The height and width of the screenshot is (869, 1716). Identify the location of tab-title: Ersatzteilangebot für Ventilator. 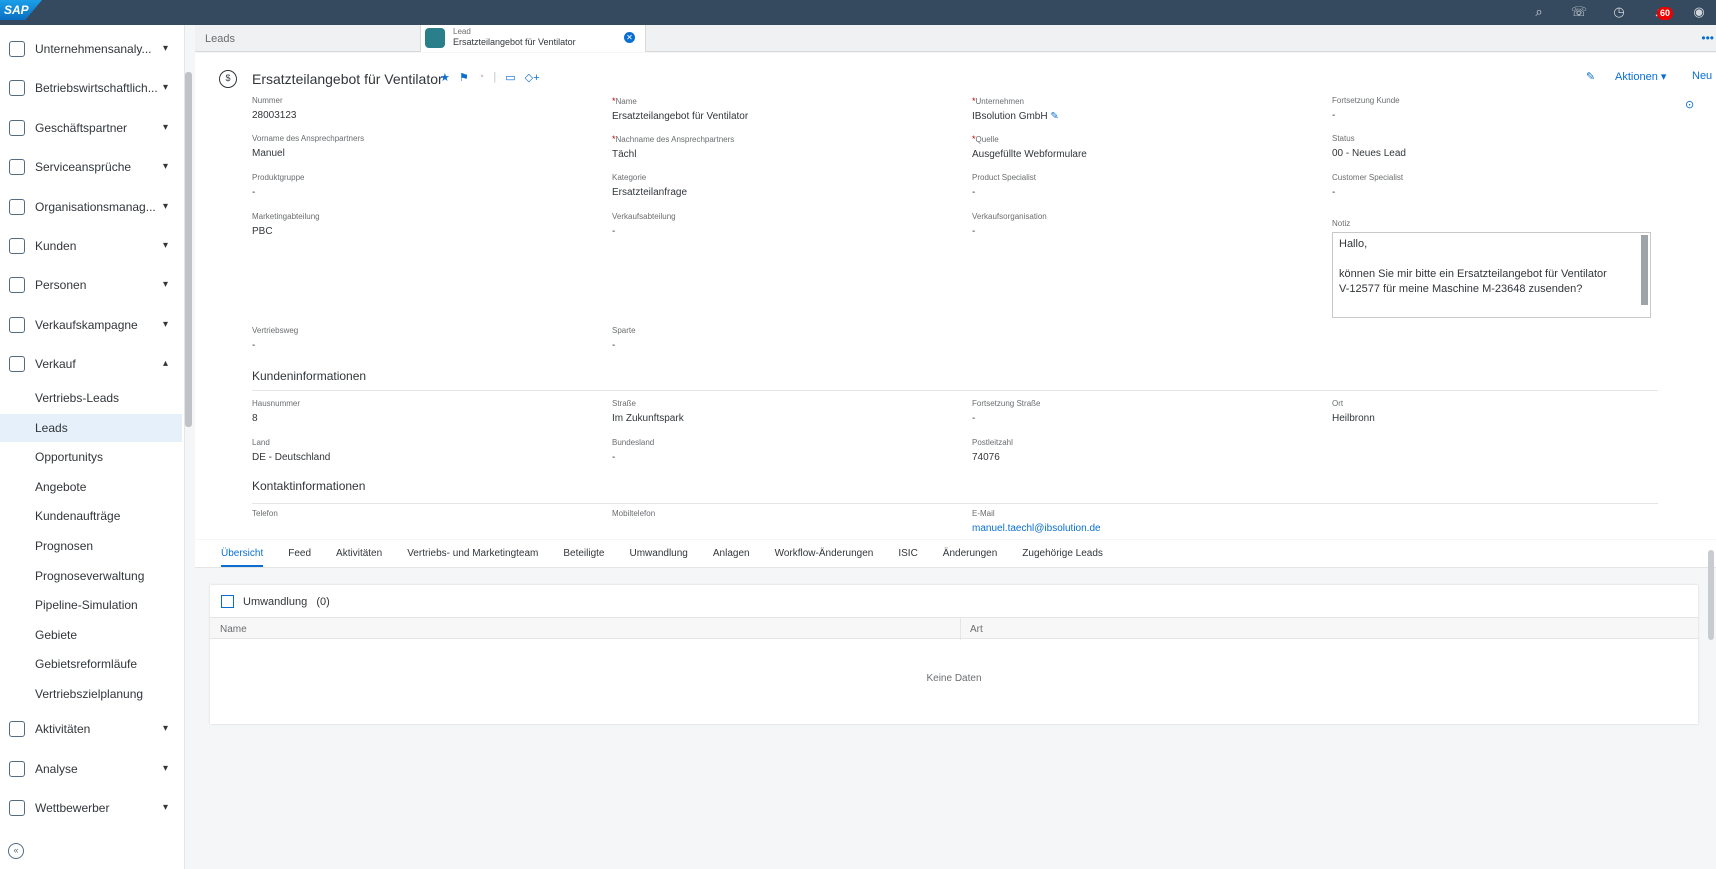
(514, 42).